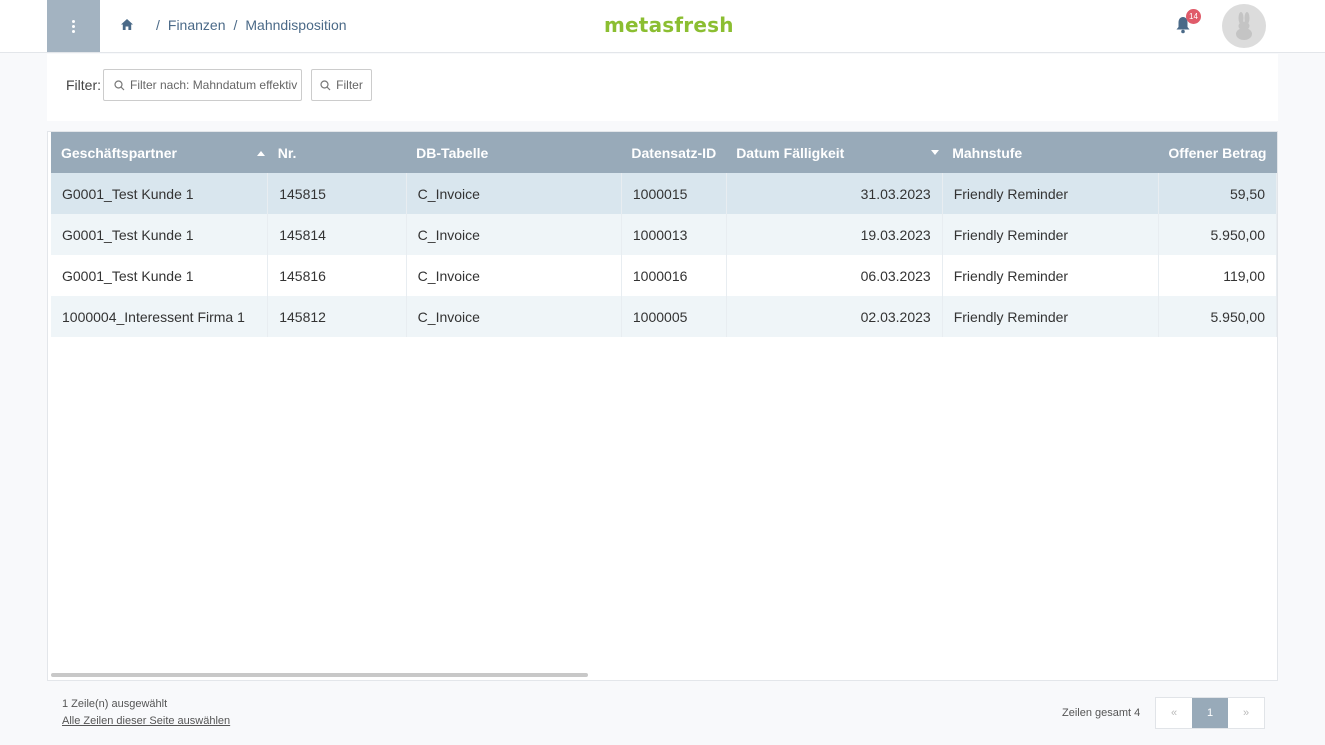 This screenshot has height=745, width=1325. I want to click on pagination-page-button: 1, so click(1210, 713).